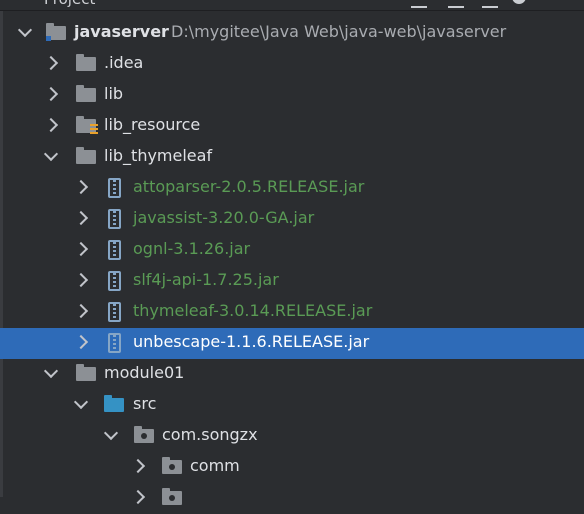  What do you see at coordinates (292, 157) in the screenshot?
I see `tree-item-lib-thymeleaf: lib_thymeleaf` at bounding box center [292, 157].